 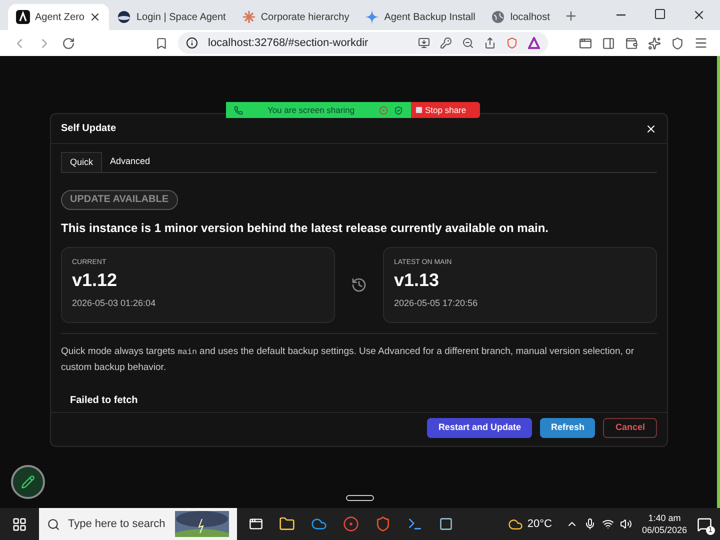 I want to click on update-icon, so click(x=359, y=285).